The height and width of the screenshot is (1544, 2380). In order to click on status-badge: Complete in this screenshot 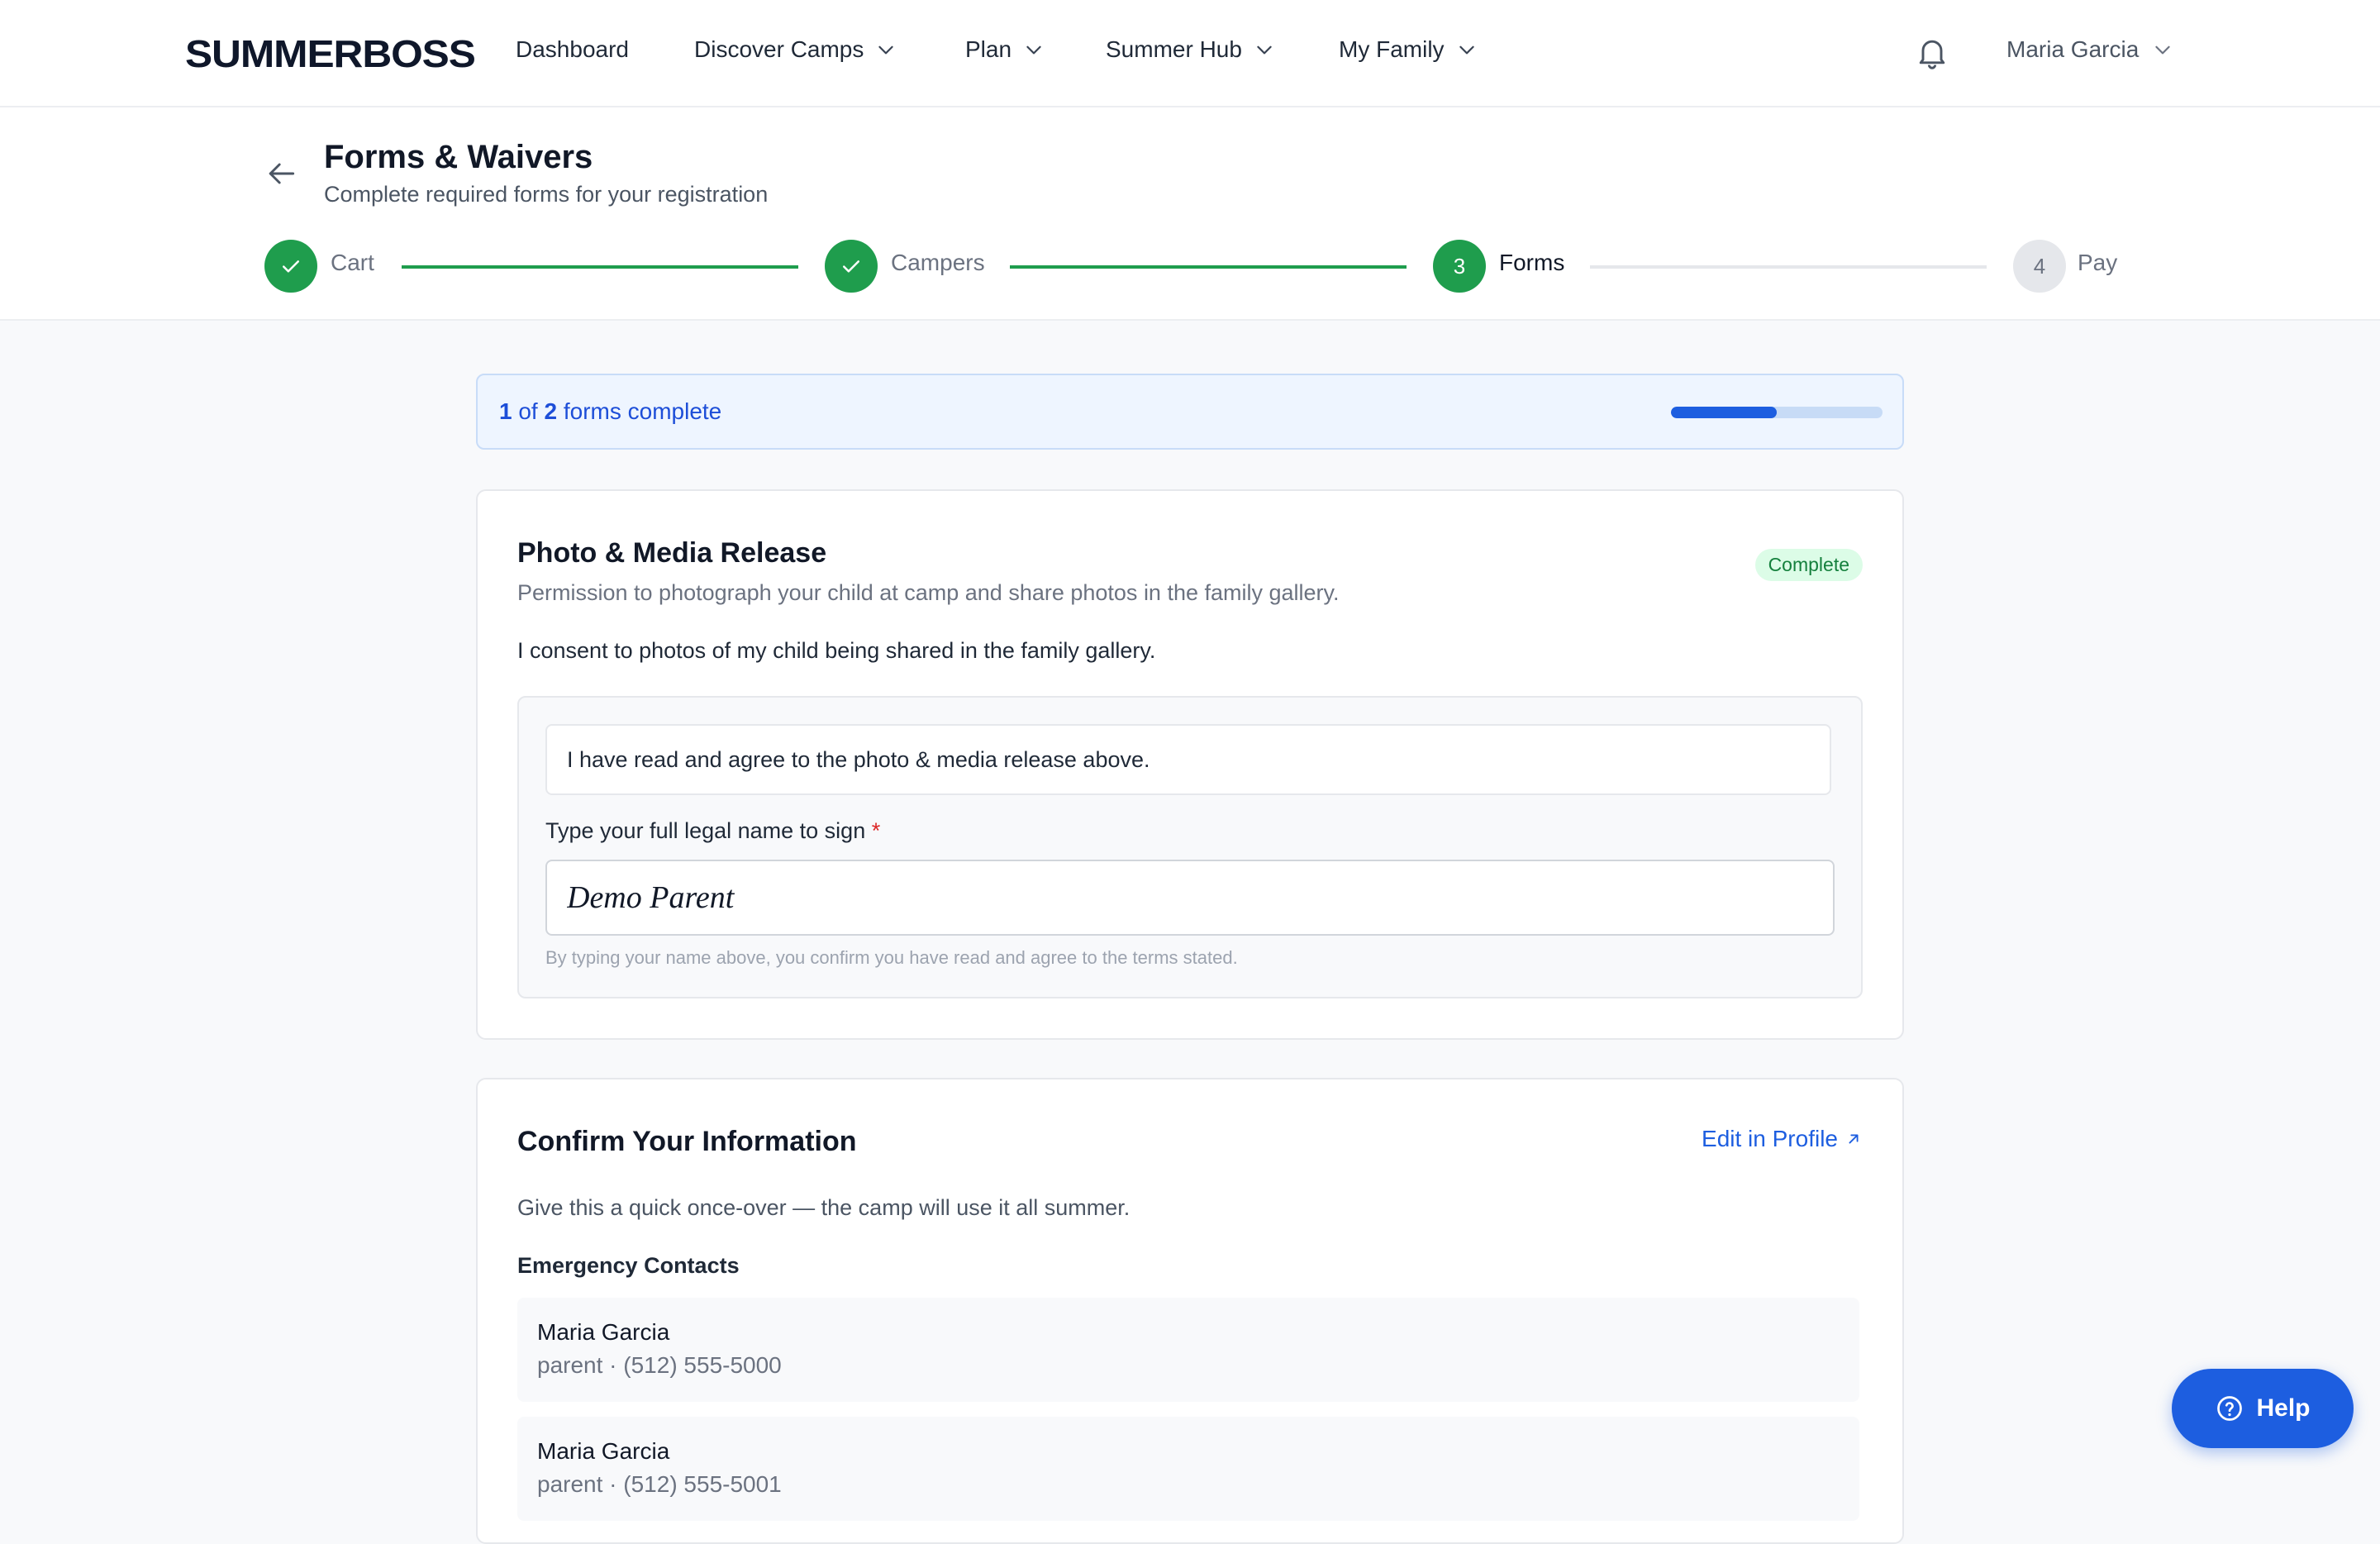, I will do `click(1808, 565)`.